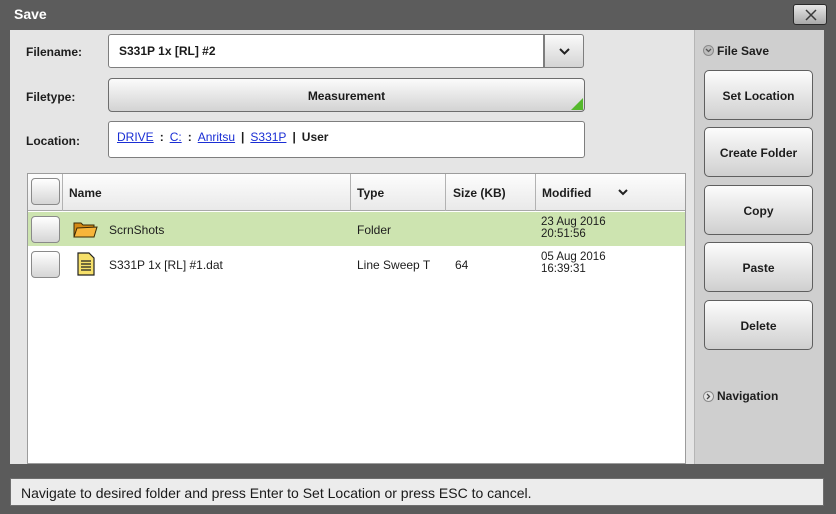  Describe the element at coordinates (577, 104) in the screenshot. I see `submenu-indicator-icon` at that location.